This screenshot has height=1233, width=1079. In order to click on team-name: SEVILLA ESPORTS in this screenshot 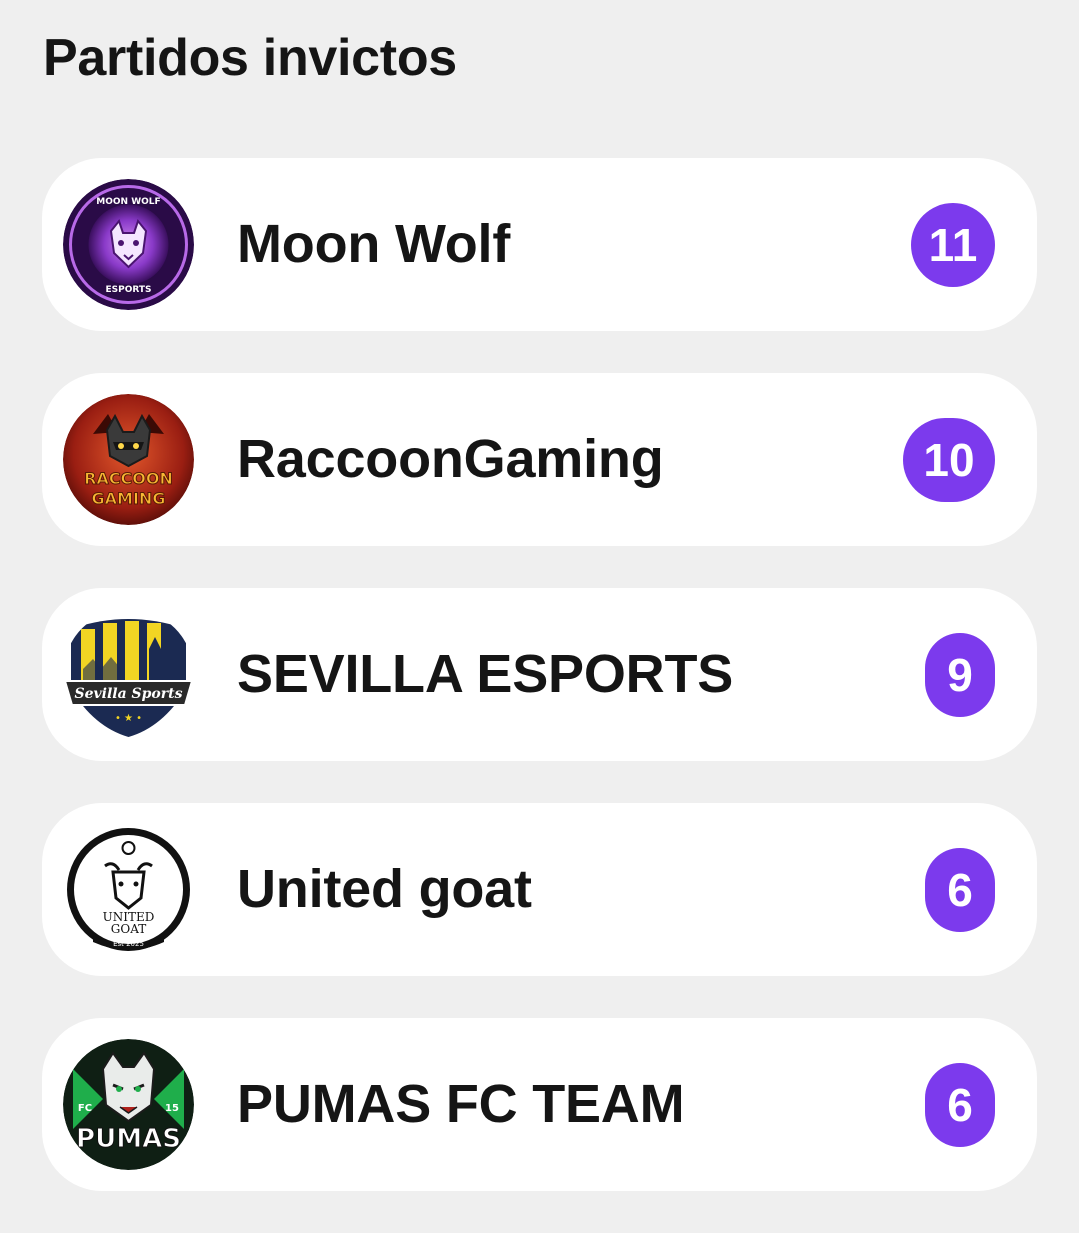, I will do `click(485, 674)`.